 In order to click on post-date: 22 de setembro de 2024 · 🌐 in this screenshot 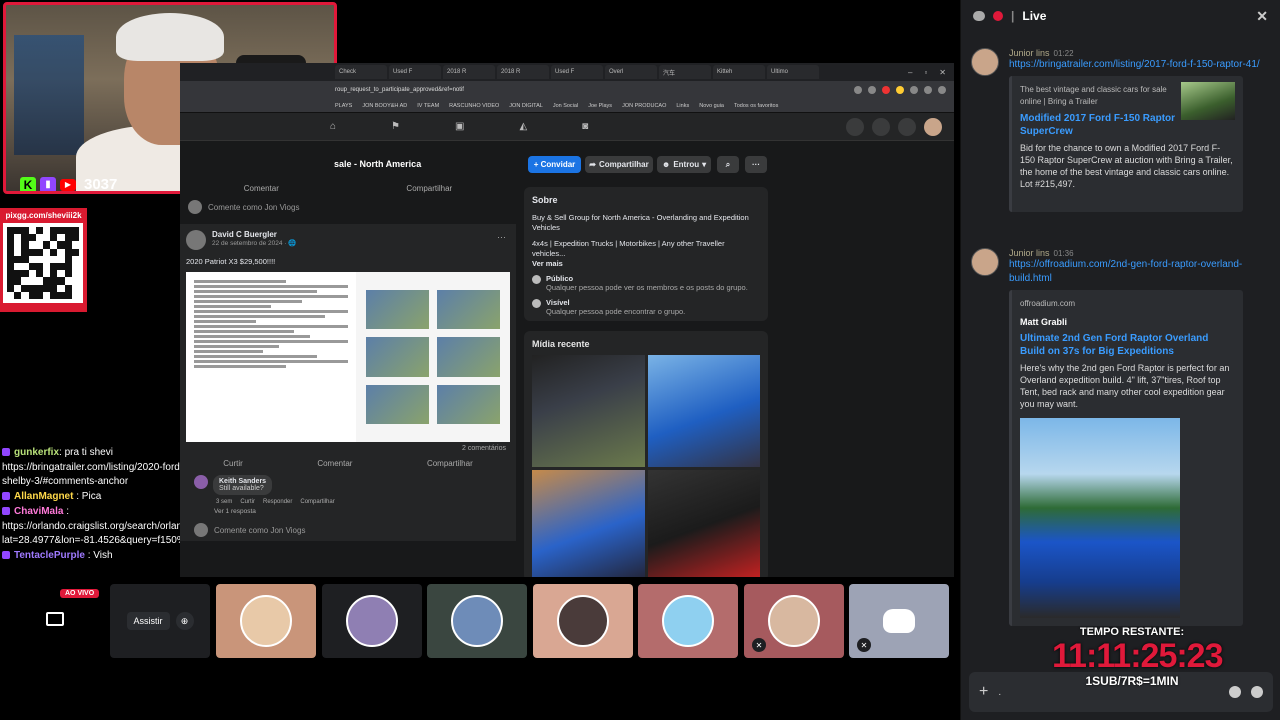, I will do `click(361, 243)`.